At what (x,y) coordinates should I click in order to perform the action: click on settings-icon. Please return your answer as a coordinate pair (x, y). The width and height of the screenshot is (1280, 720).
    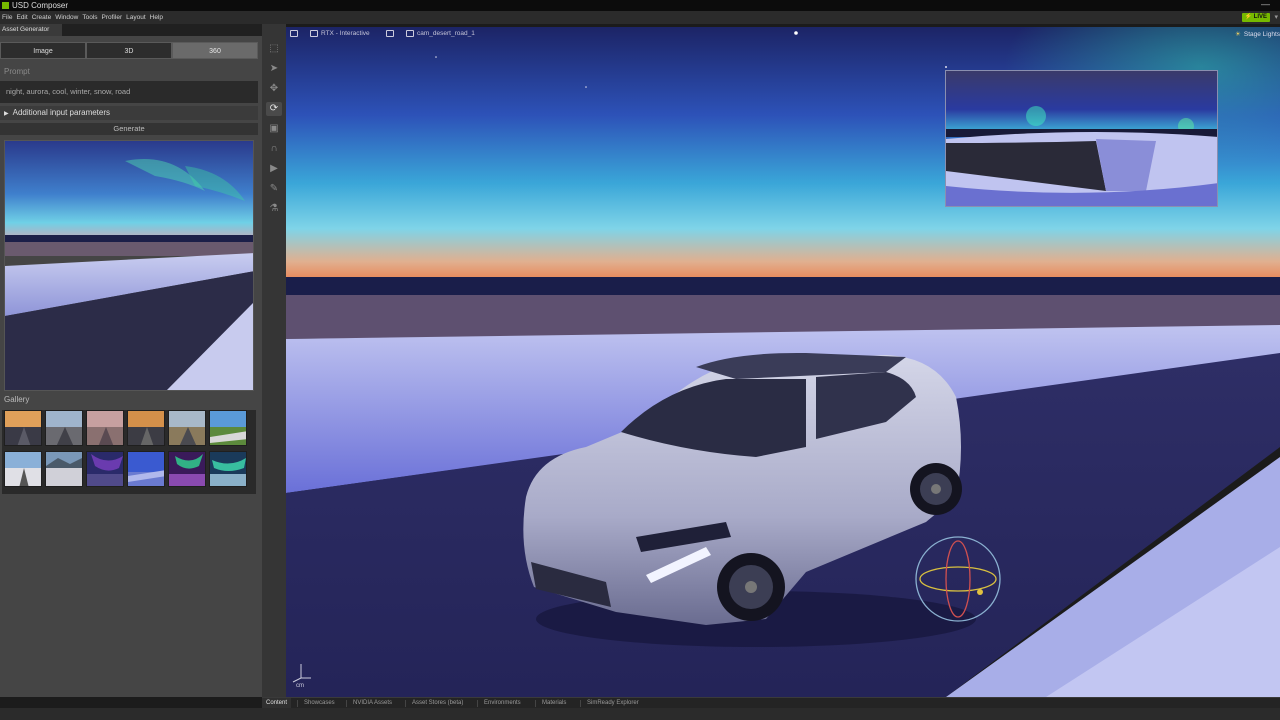
    Looking at the image, I should click on (294, 33).